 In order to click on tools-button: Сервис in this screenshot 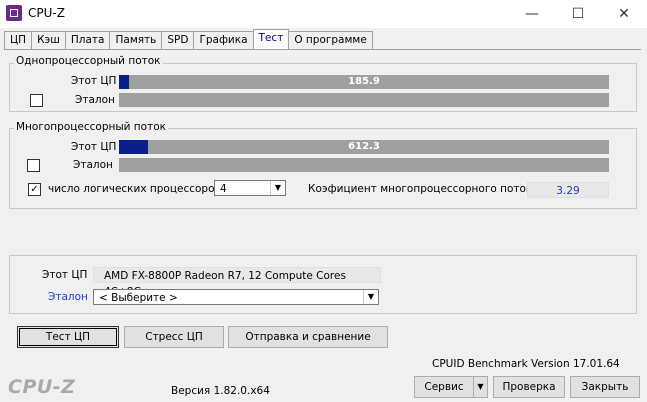, I will do `click(444, 387)`.